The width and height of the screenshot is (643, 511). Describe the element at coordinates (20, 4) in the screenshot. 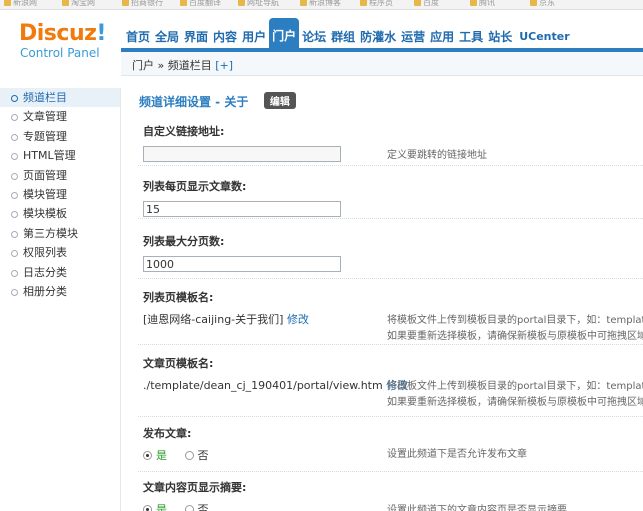

I see `bookmark-item: 新浪网` at that location.